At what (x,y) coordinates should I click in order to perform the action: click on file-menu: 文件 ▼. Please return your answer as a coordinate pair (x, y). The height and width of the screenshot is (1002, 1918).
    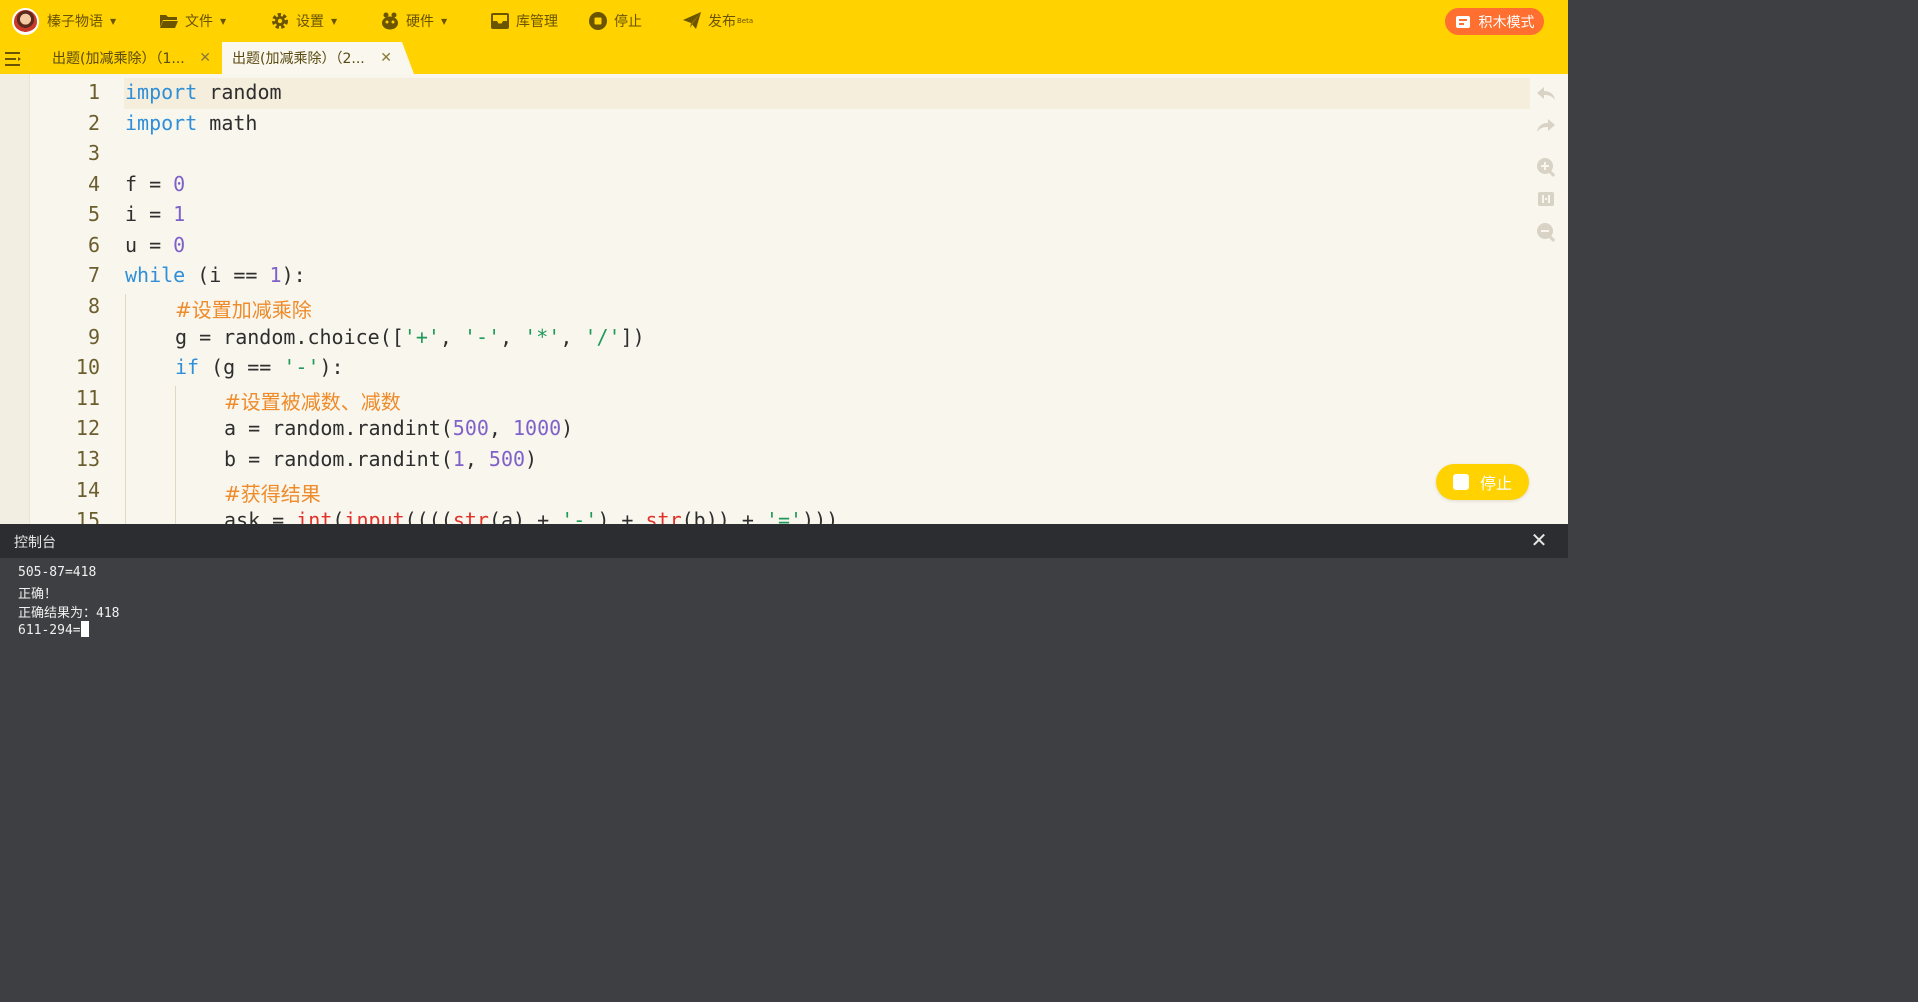
    Looking at the image, I should click on (192, 21).